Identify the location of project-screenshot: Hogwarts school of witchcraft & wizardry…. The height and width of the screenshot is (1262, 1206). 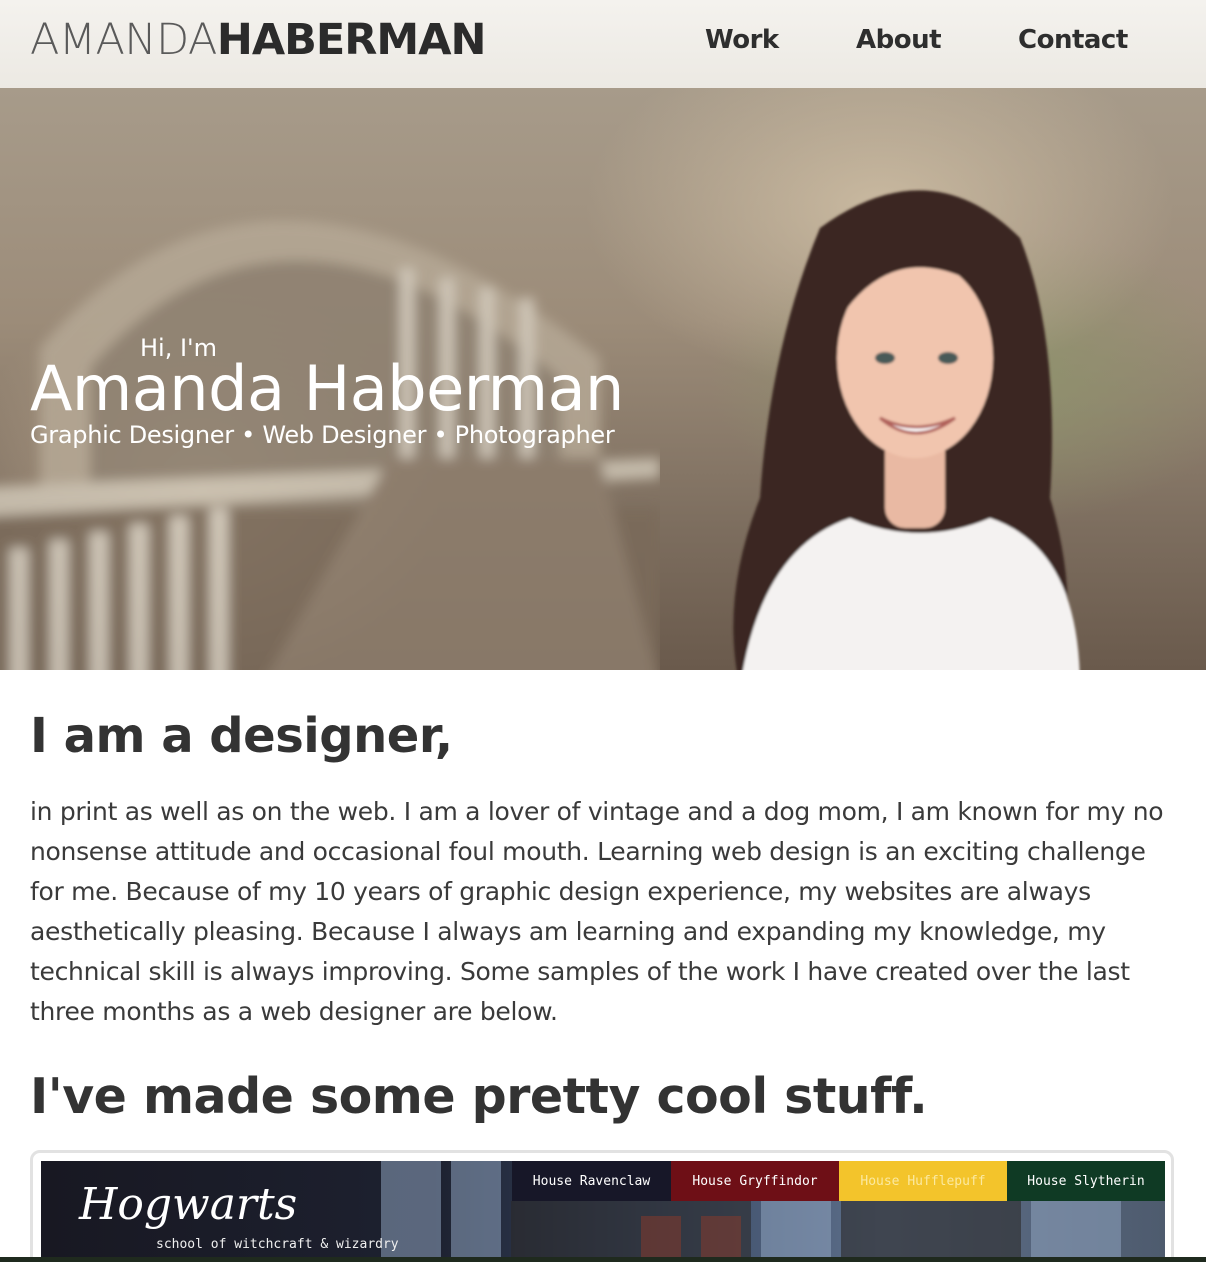
(603, 1211).